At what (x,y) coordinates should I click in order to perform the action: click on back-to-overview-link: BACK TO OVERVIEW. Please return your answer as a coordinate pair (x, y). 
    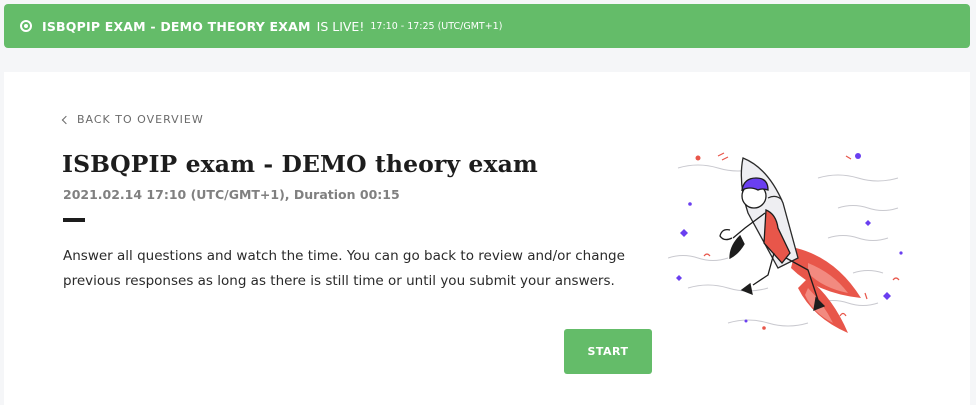
    Looking at the image, I should click on (132, 119).